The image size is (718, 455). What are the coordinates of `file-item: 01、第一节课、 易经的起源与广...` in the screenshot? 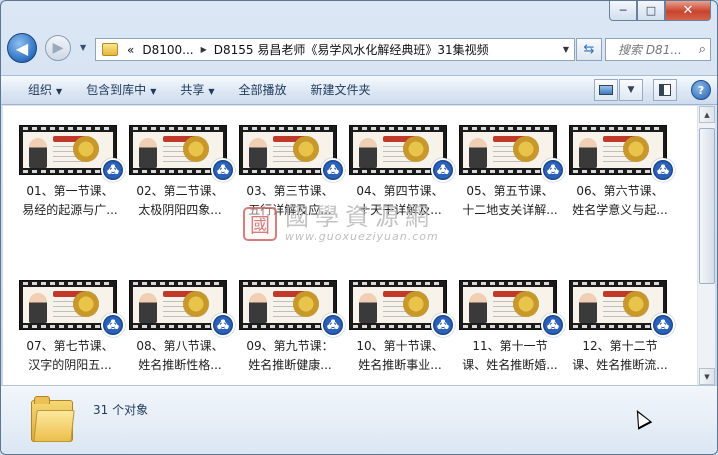 It's located at (71, 177).